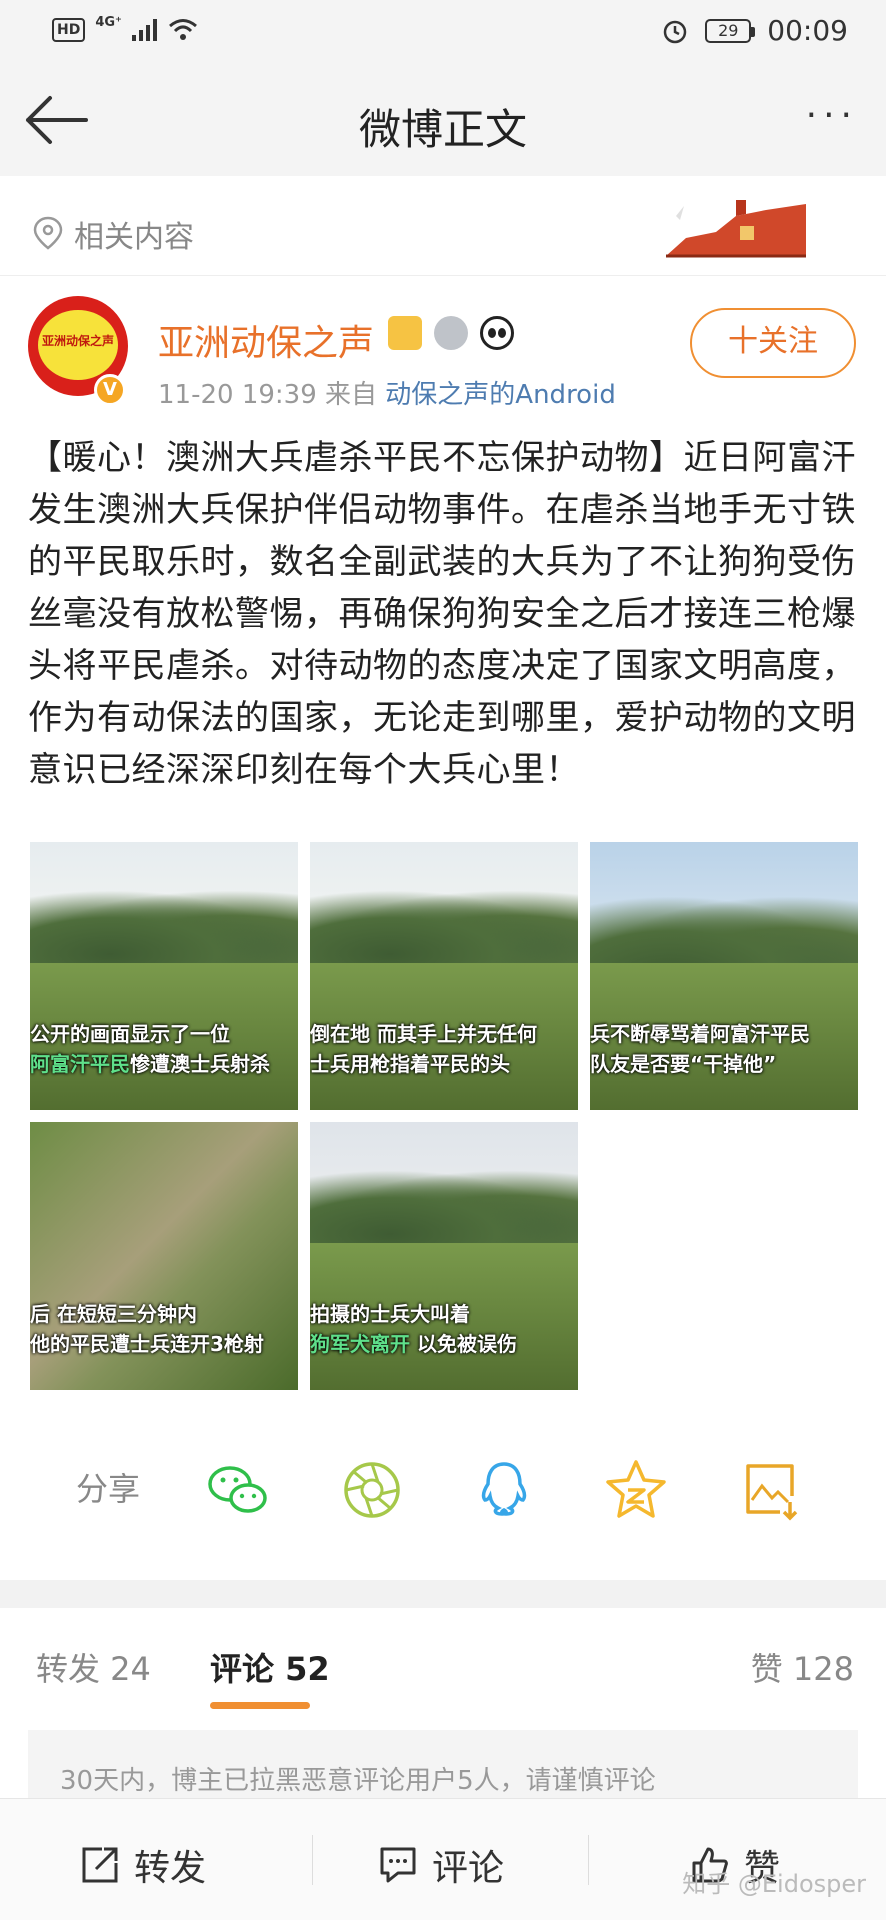  Describe the element at coordinates (48, 233) in the screenshot. I see `location-pin-icon` at that location.